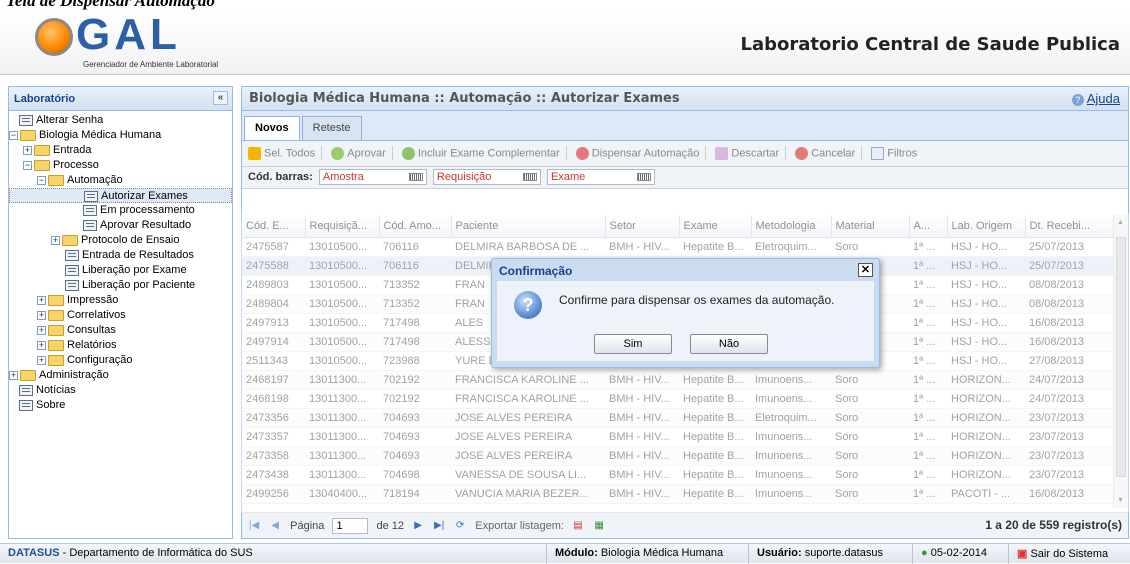 This screenshot has height=564, width=1130. What do you see at coordinates (220, 98) in the screenshot?
I see `collapse-sidebar-button: «` at bounding box center [220, 98].